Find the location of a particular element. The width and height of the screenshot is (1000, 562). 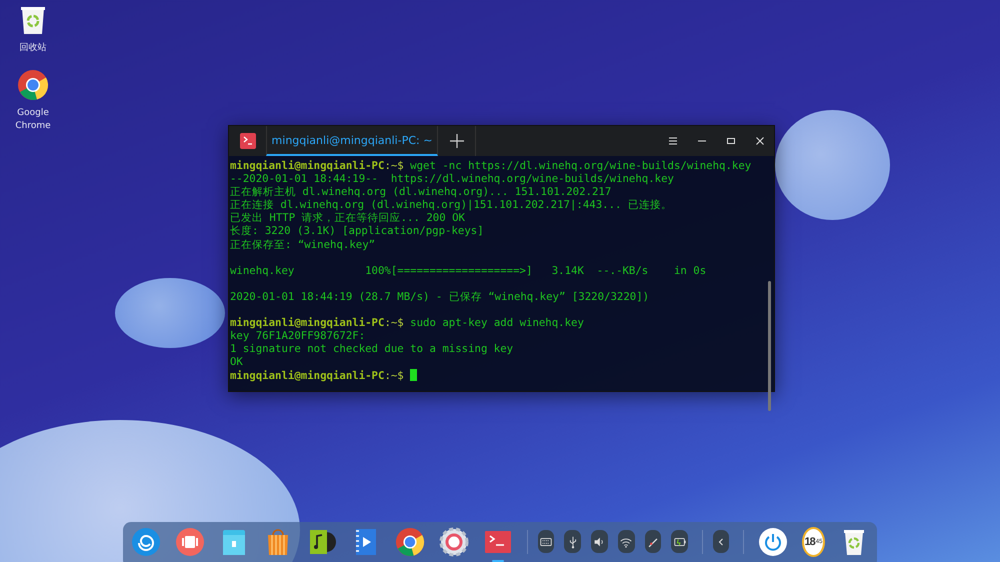

close-icon is located at coordinates (759, 141).